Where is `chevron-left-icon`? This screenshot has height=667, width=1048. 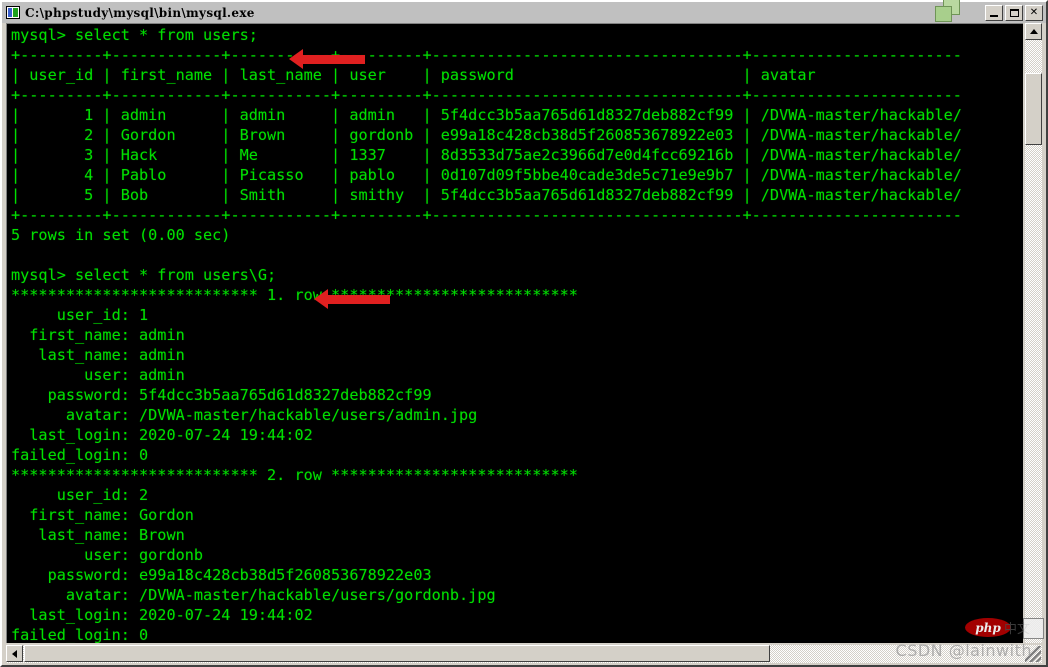
chevron-left-icon is located at coordinates (14, 654).